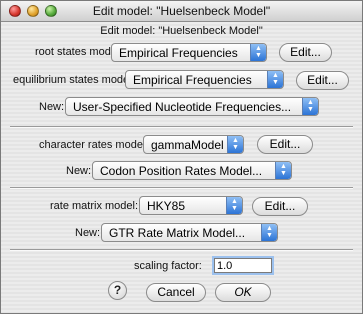 Image resolution: width=363 pixels, height=314 pixels. Describe the element at coordinates (187, 145) in the screenshot. I see `character-rates-value: gammaModel` at that location.